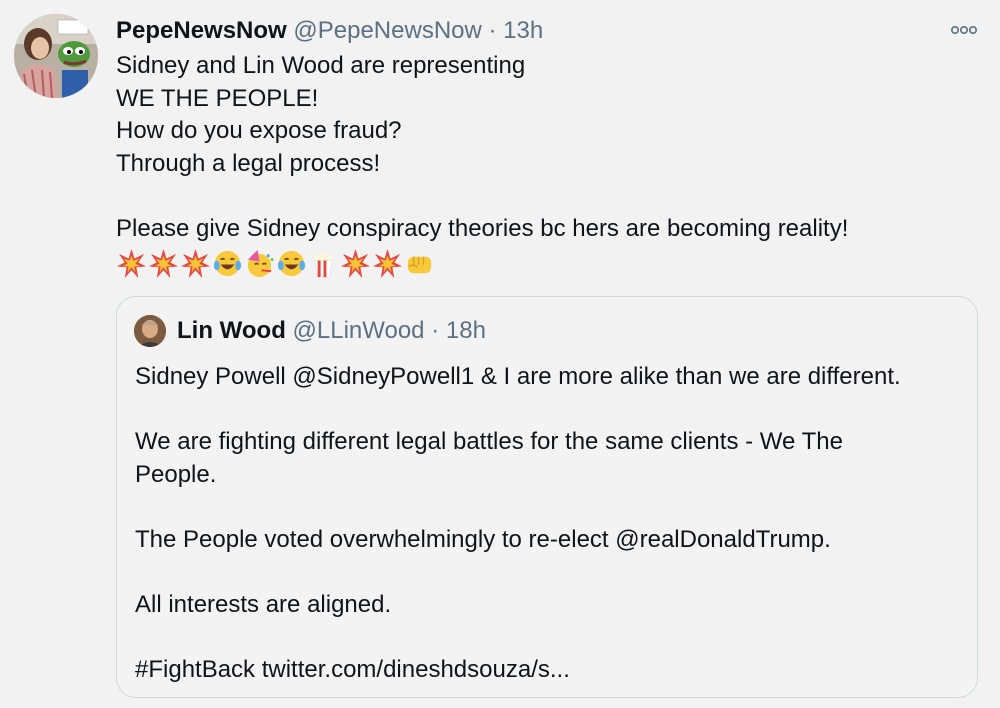  I want to click on quoted-header: Lin Wood @LLinWood · 18h, so click(331, 331).